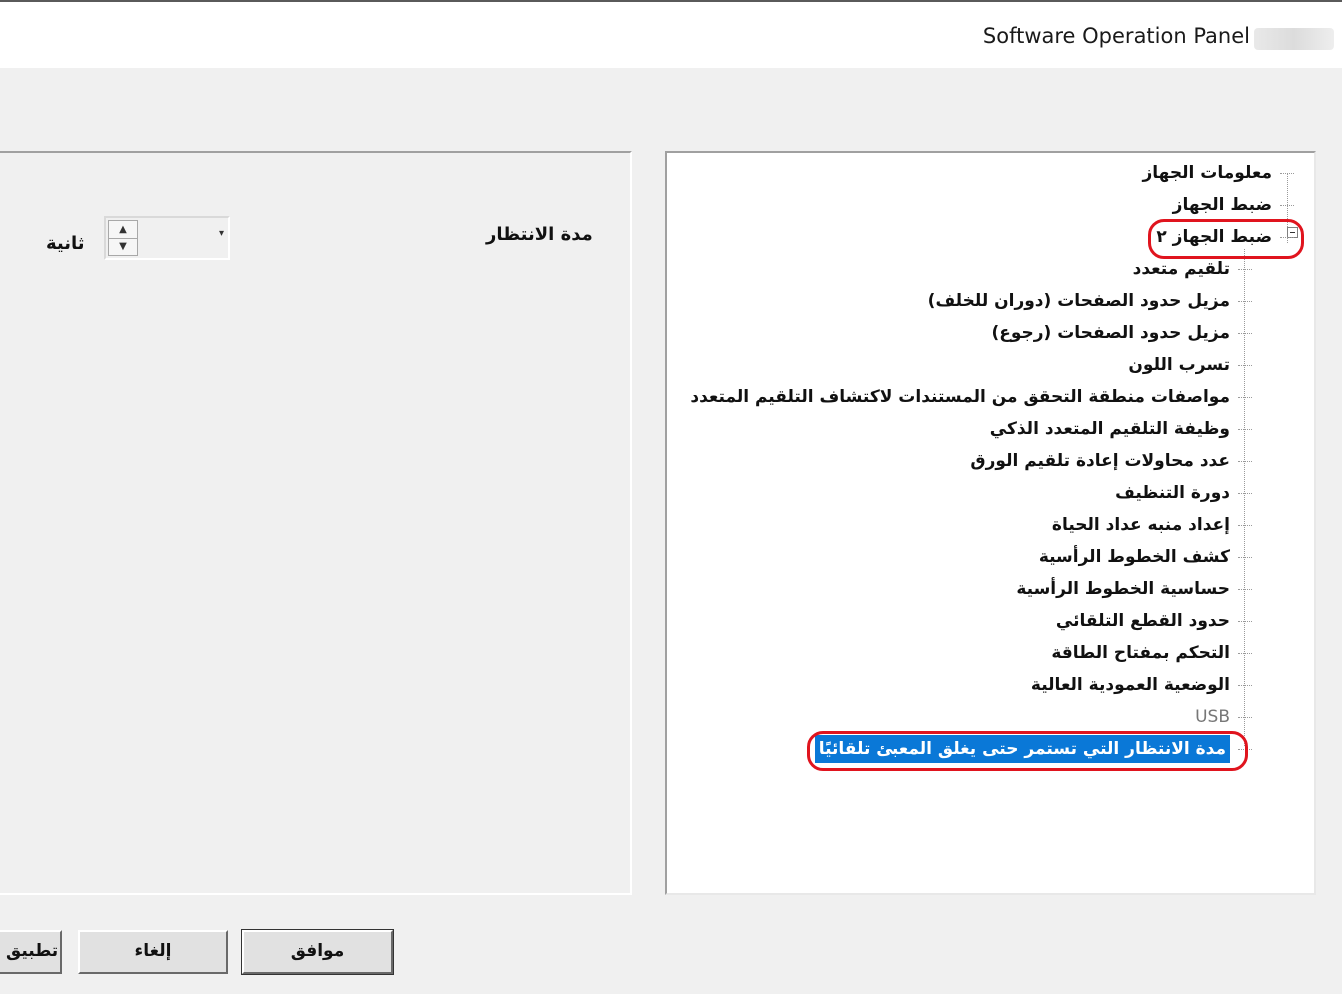  What do you see at coordinates (1134, 557) in the screenshot?
I see `tree-item-label: كشف الخطوط الرأسية` at bounding box center [1134, 557].